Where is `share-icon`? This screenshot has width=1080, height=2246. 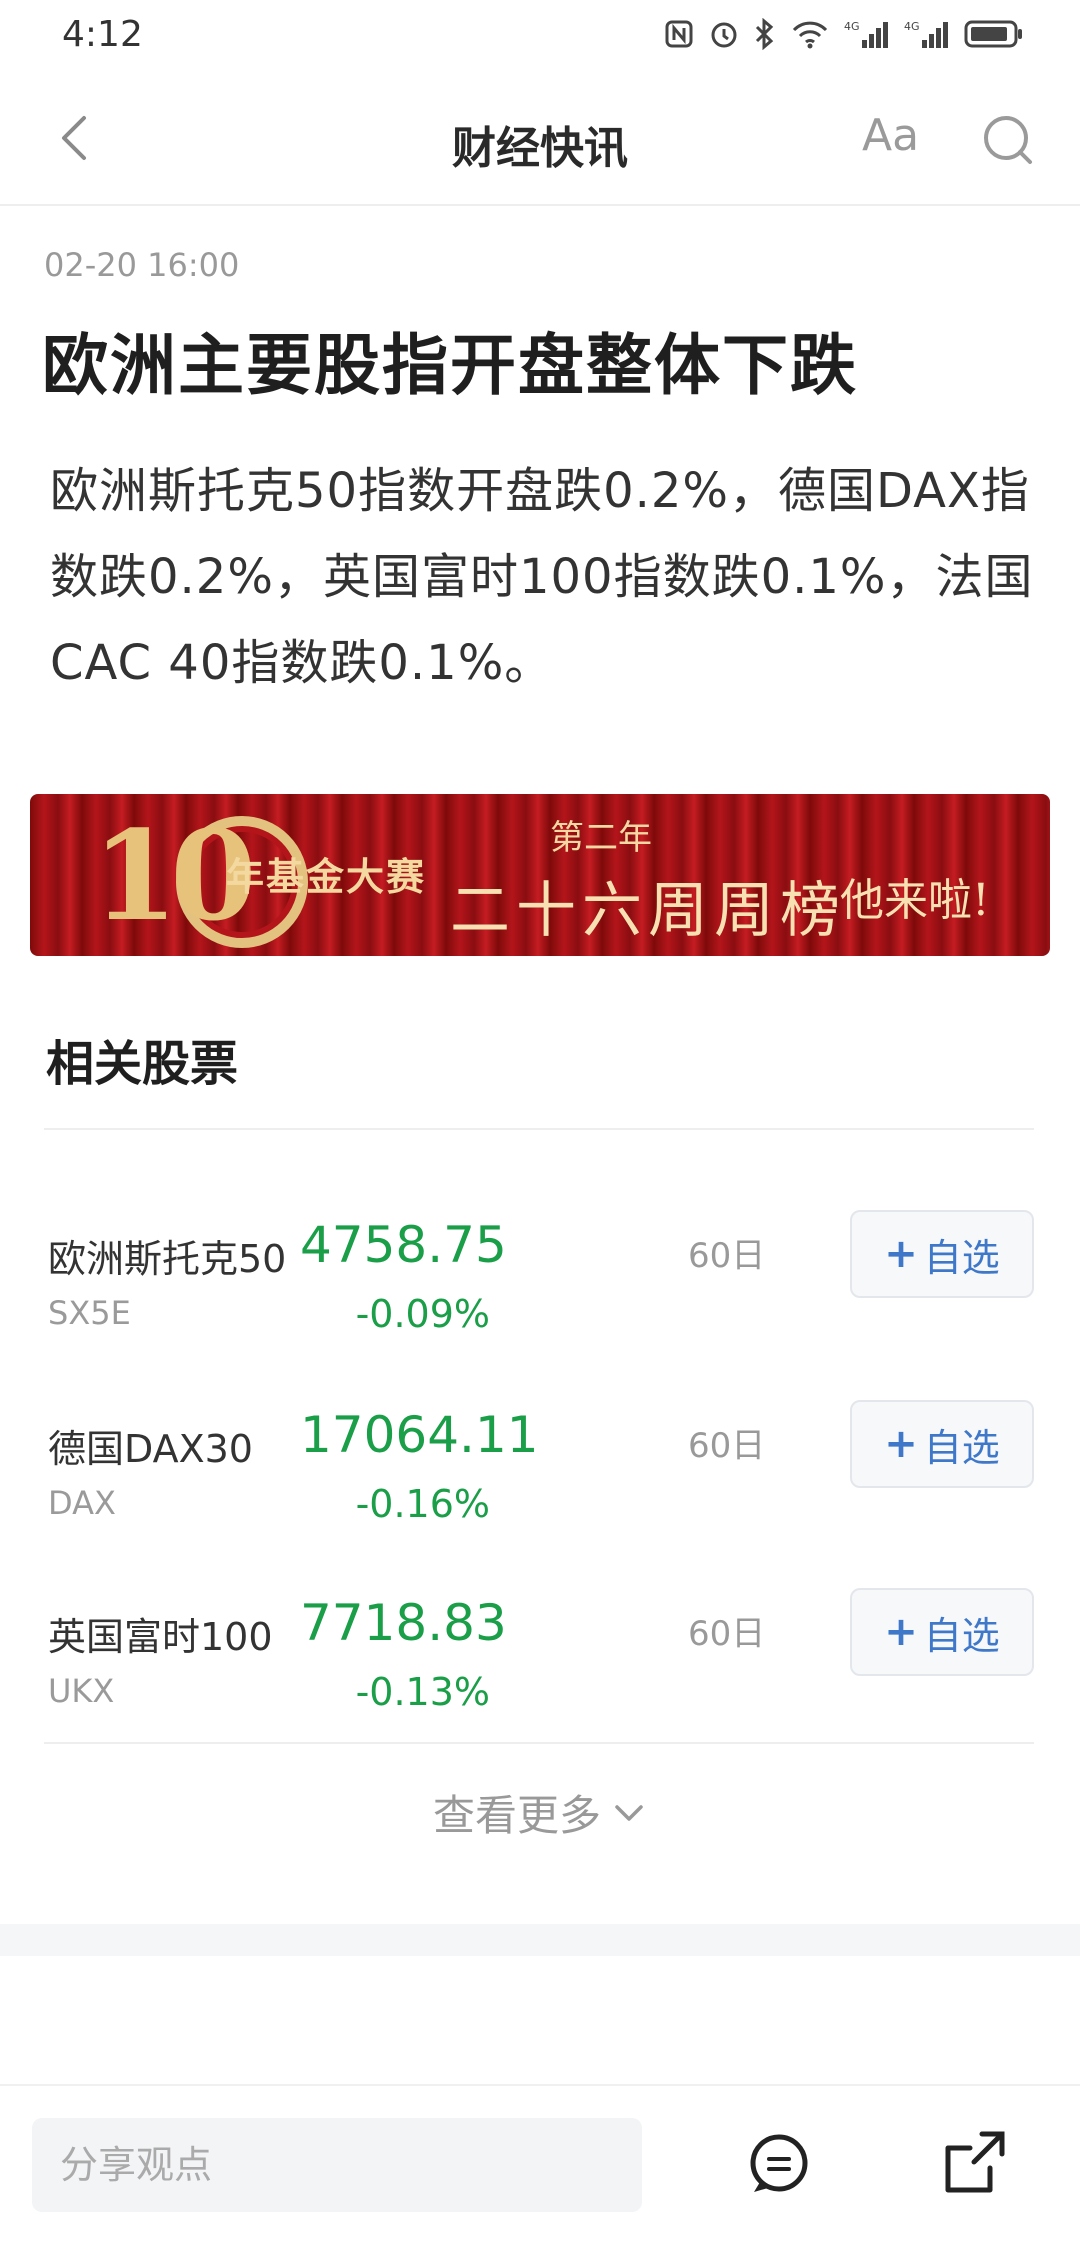
share-icon is located at coordinates (975, 2163).